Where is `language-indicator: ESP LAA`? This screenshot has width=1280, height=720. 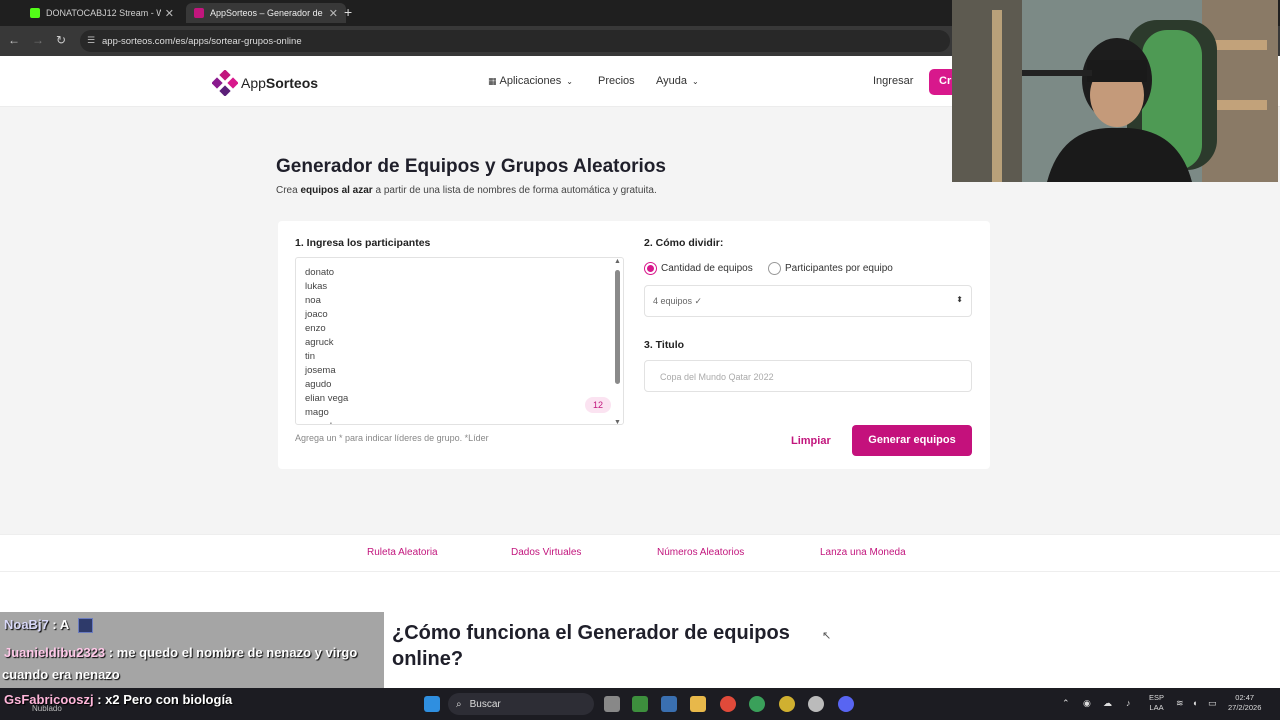 language-indicator: ESP LAA is located at coordinates (1156, 703).